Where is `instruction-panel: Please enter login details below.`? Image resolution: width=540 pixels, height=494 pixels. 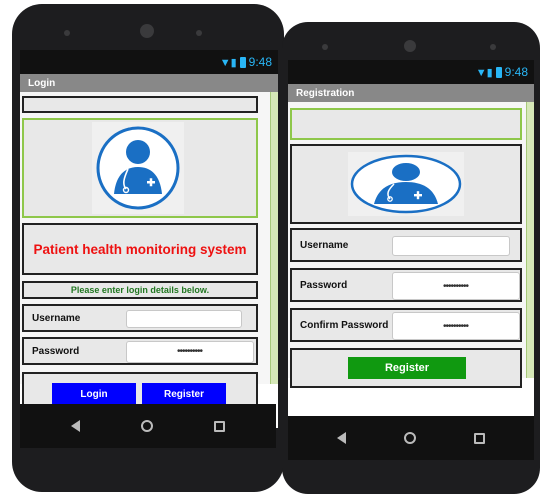 instruction-panel: Please enter login details below. is located at coordinates (140, 290).